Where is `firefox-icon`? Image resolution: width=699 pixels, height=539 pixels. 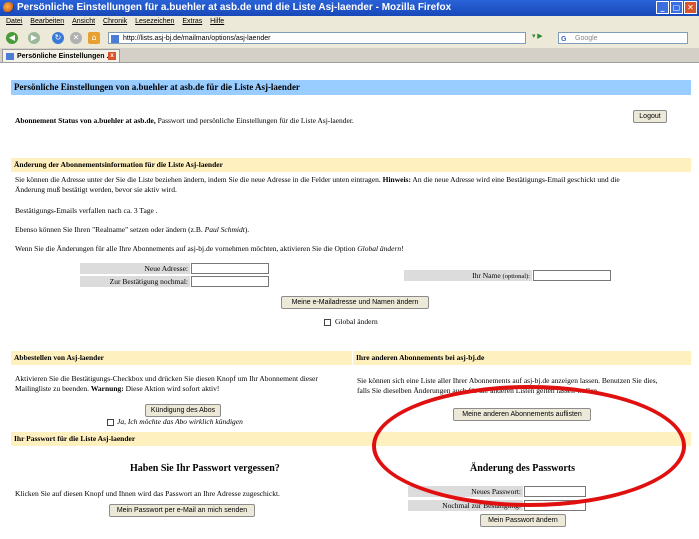
firefox-icon is located at coordinates (8, 7).